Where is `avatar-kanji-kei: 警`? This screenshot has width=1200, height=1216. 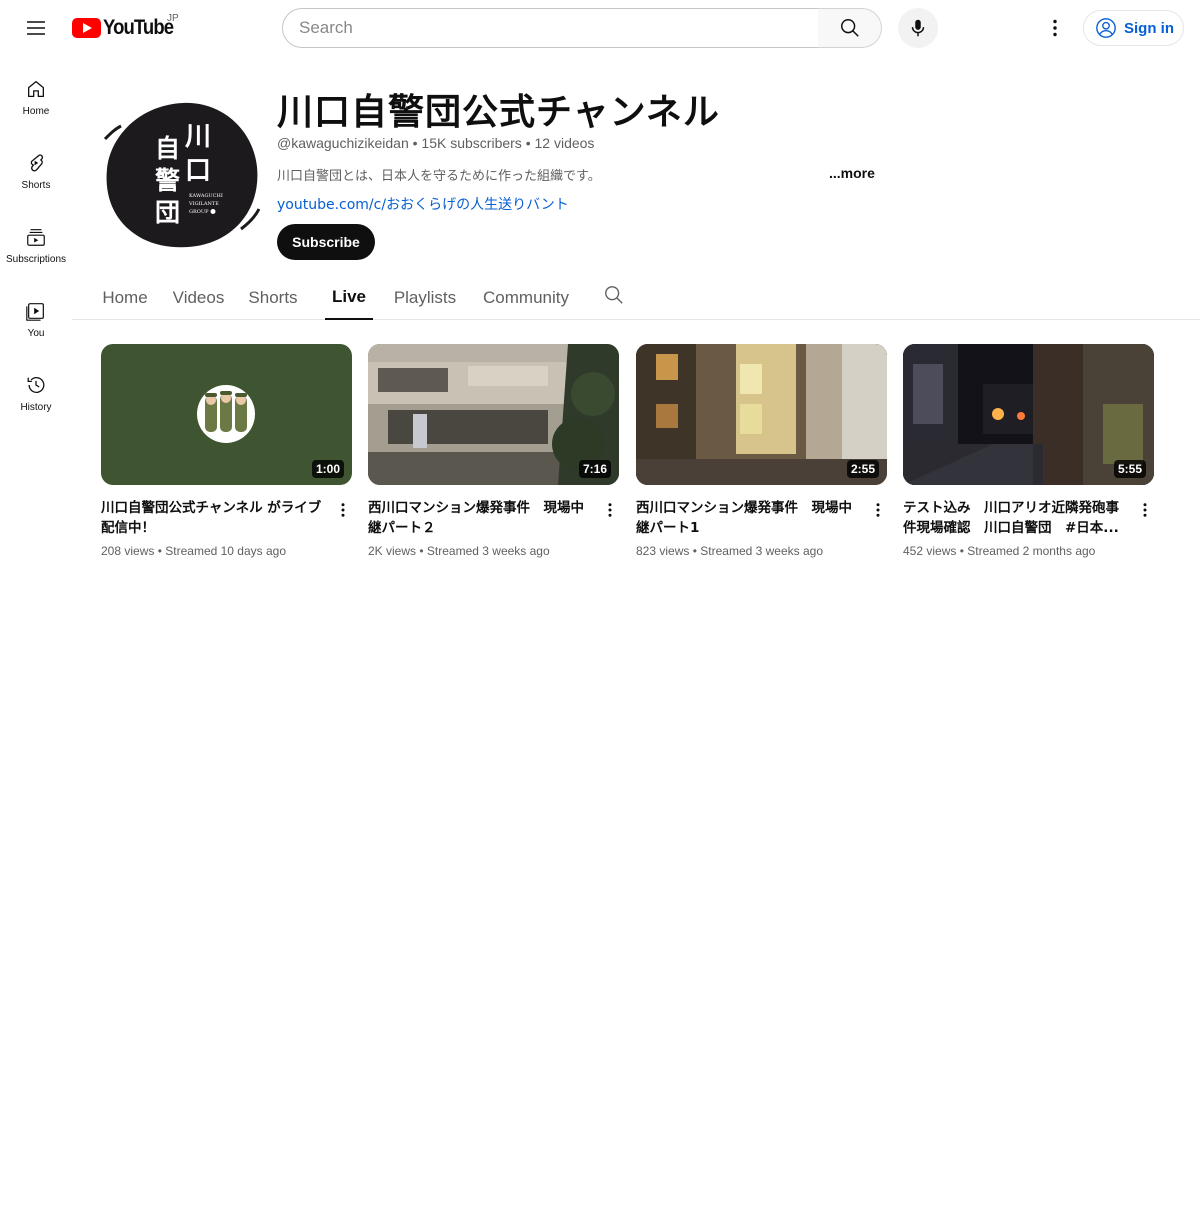 avatar-kanji-kei: 警 is located at coordinates (167, 180).